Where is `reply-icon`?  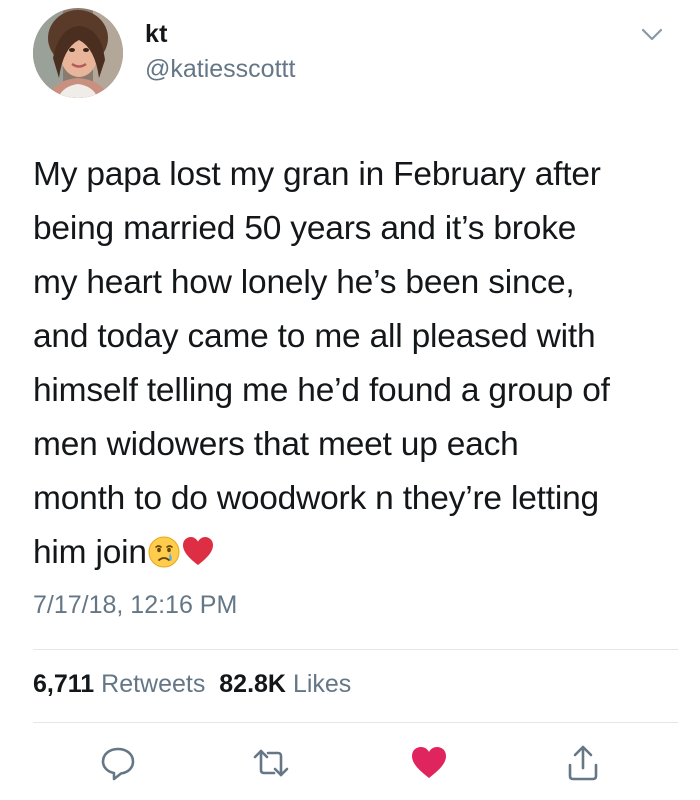 reply-icon is located at coordinates (118, 764).